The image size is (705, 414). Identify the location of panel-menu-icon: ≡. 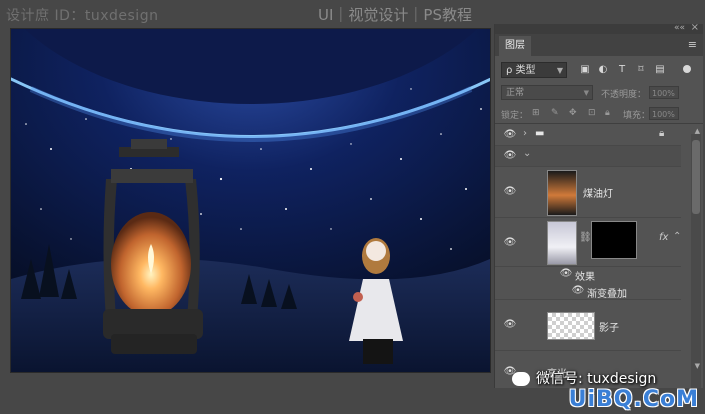
(692, 44).